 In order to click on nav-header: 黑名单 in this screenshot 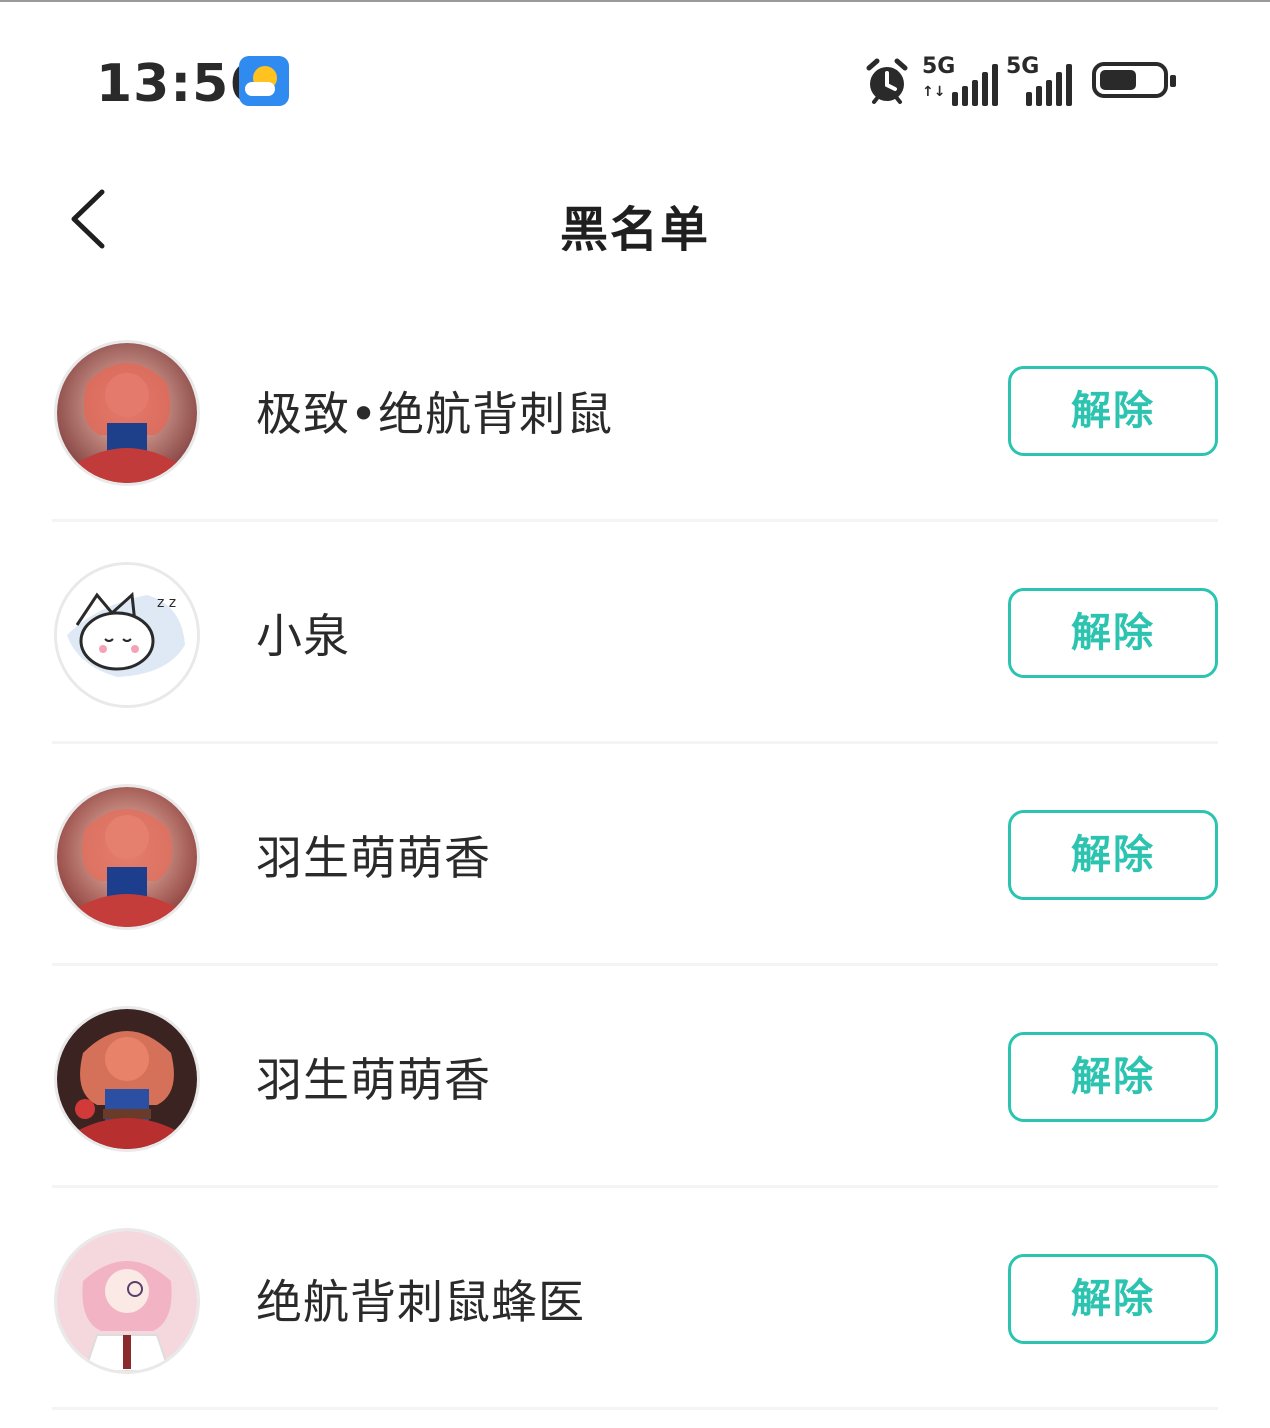, I will do `click(635, 220)`.